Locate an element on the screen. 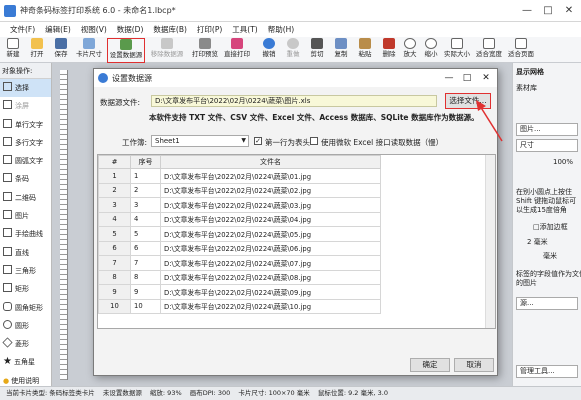 This screenshot has width=581, height=400. scissors-icon is located at coordinates (317, 43).